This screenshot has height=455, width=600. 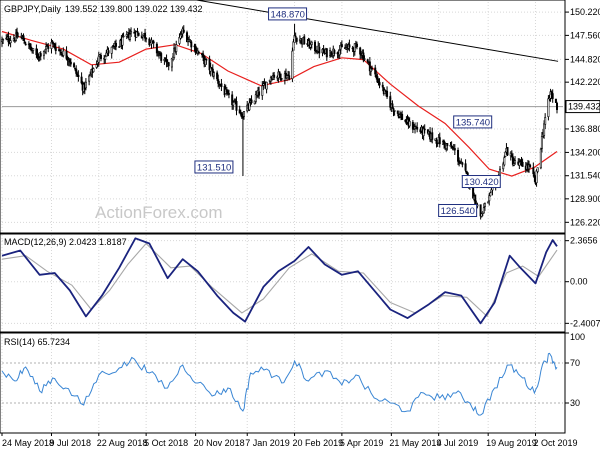 I want to click on annotation-label: 135.740, so click(x=473, y=122).